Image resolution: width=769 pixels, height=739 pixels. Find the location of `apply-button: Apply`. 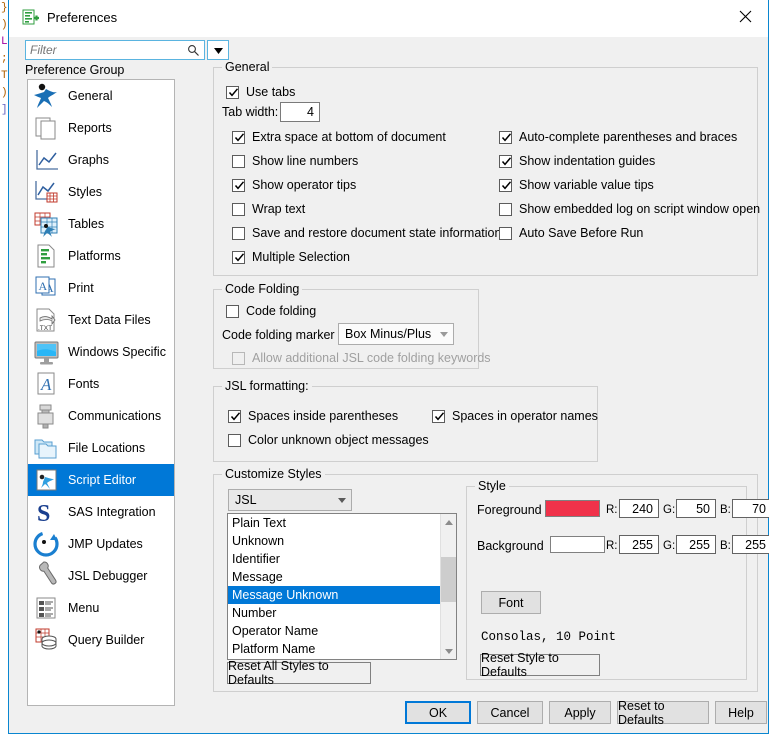

apply-button: Apply is located at coordinates (580, 712).